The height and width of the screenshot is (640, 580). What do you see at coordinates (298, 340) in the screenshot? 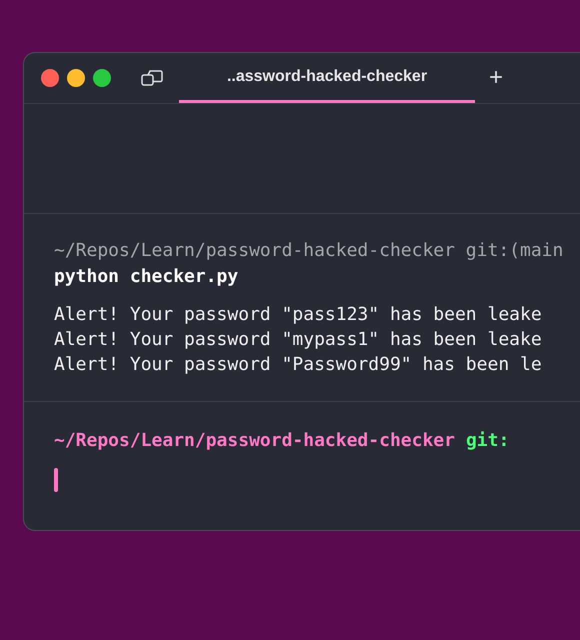
I see `output-line: Alert! Your password "mypass1" has been leake` at bounding box center [298, 340].